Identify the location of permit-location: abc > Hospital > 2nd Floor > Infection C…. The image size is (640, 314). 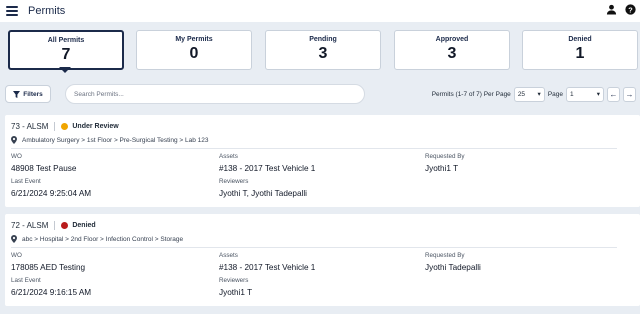
(103, 239).